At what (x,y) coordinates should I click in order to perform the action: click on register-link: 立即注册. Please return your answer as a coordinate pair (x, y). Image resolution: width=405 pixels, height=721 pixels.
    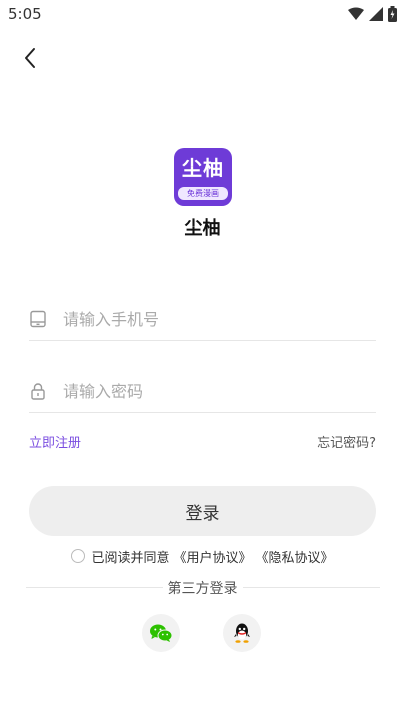
    Looking at the image, I should click on (55, 441).